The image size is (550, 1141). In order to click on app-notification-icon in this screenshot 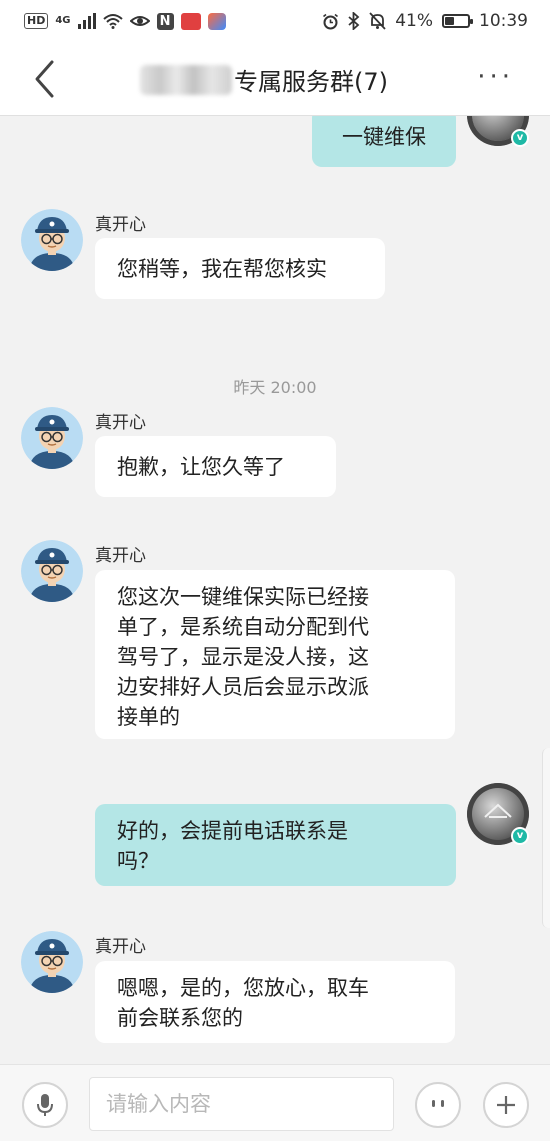, I will do `click(216, 21)`.